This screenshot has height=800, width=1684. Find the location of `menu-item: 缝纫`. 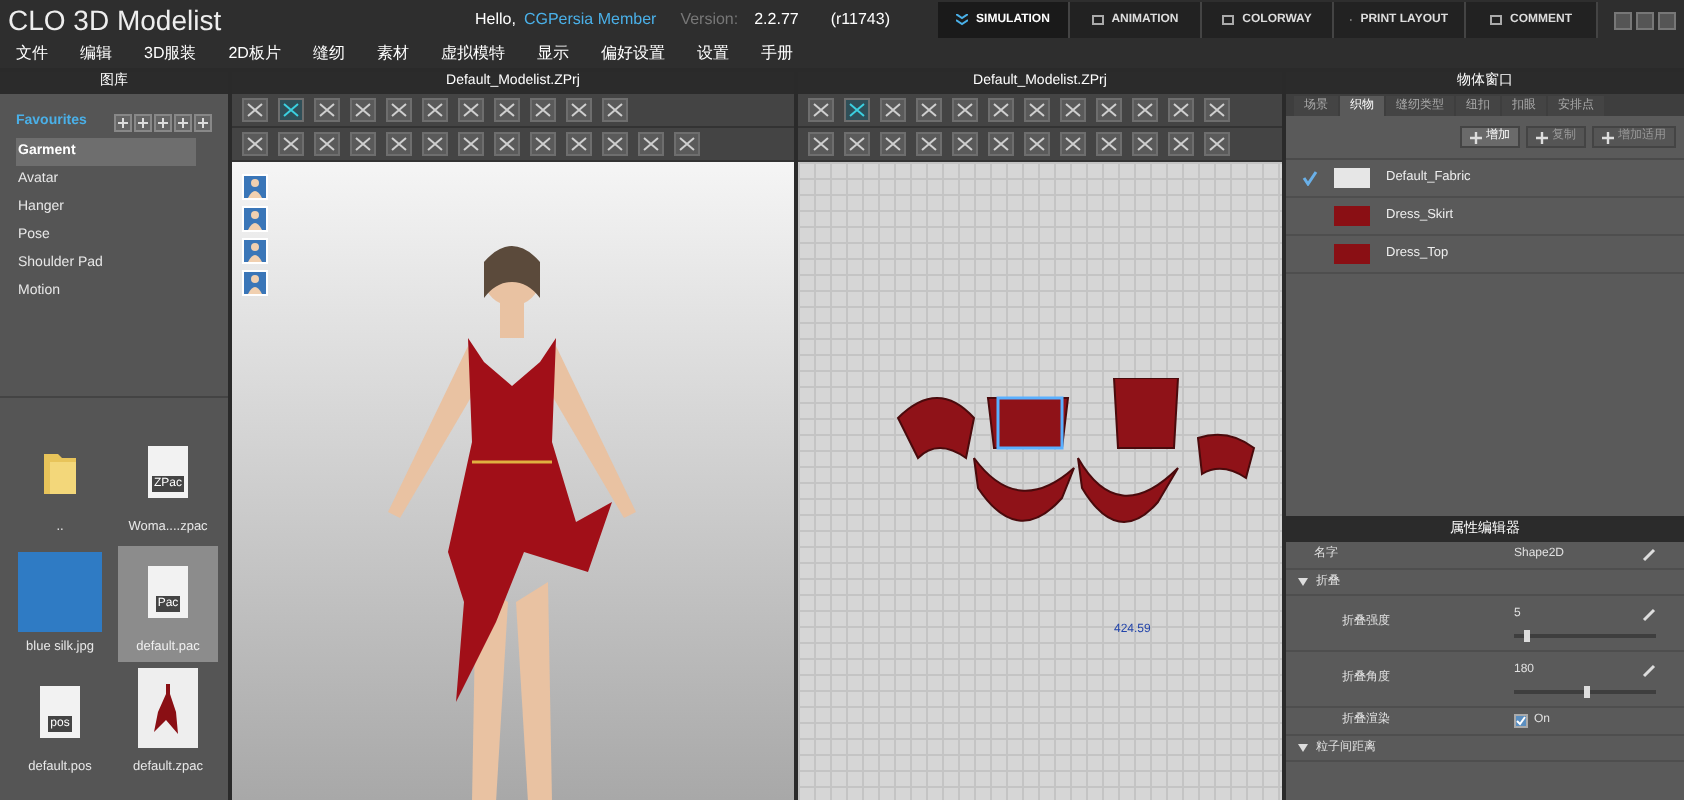

menu-item: 缝纫 is located at coordinates (328, 54).